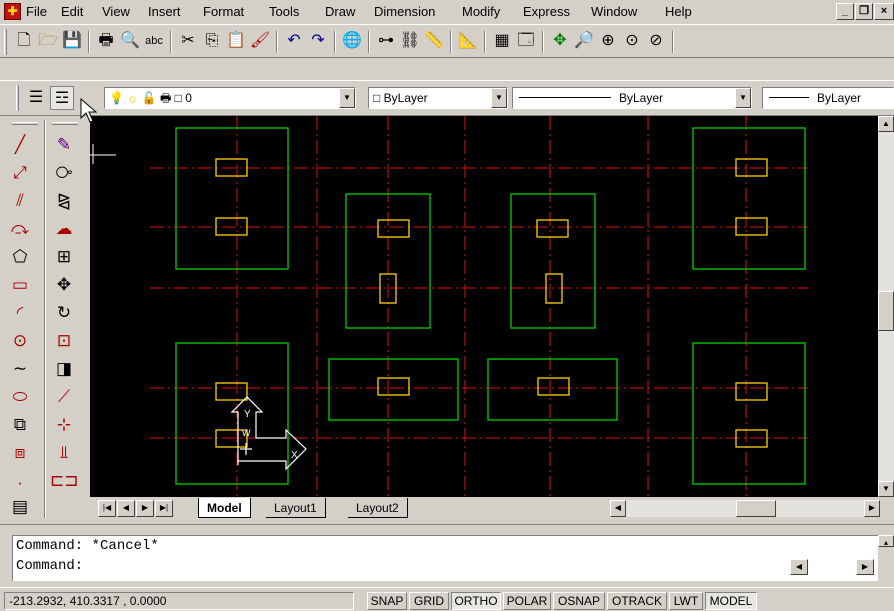 This screenshot has height=611, width=894. Describe the element at coordinates (527, 601) in the screenshot. I see `polar-toggle: POLAR` at that location.